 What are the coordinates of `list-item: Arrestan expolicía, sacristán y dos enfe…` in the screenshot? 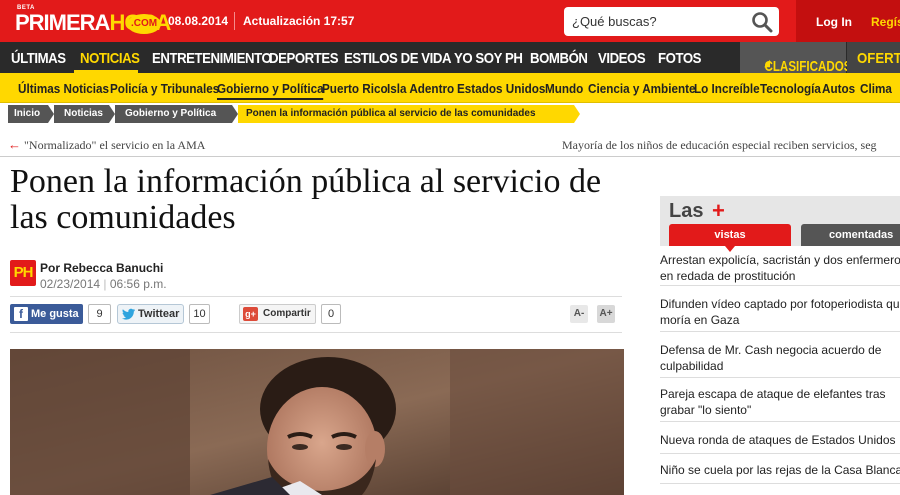 It's located at (780, 269).